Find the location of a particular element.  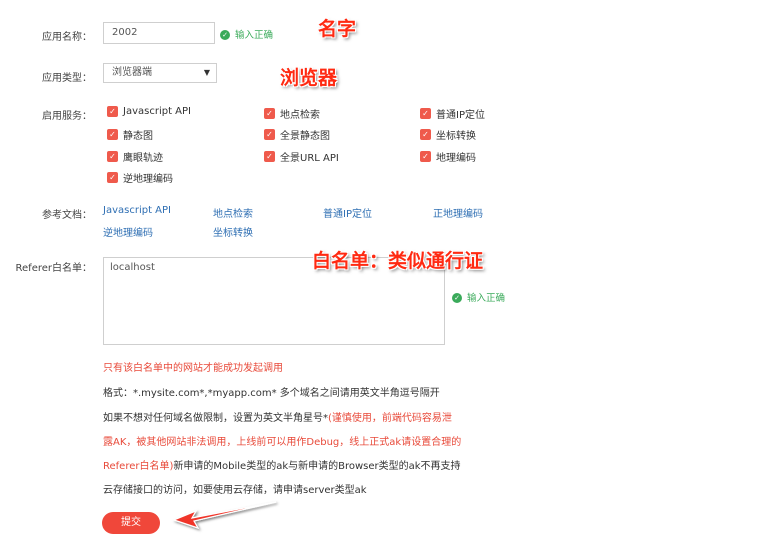

service-checkbox: ✓ 坐标转换 is located at coordinates (448, 134).